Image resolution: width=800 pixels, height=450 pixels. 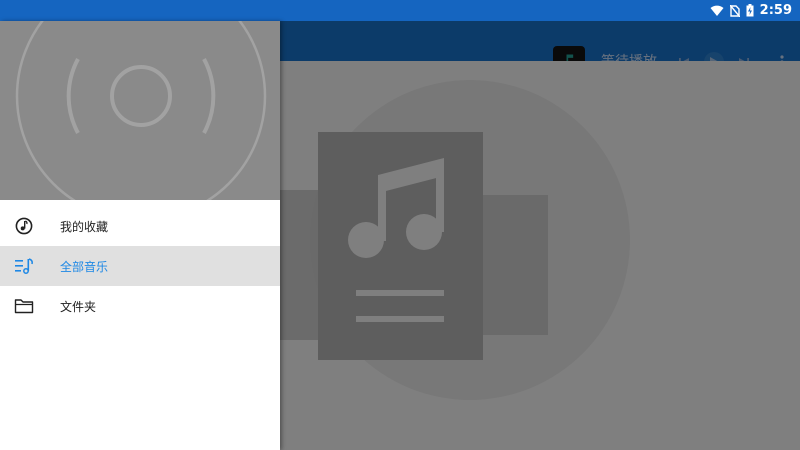 What do you see at coordinates (24, 266) in the screenshot?
I see `music-list-icon` at bounding box center [24, 266].